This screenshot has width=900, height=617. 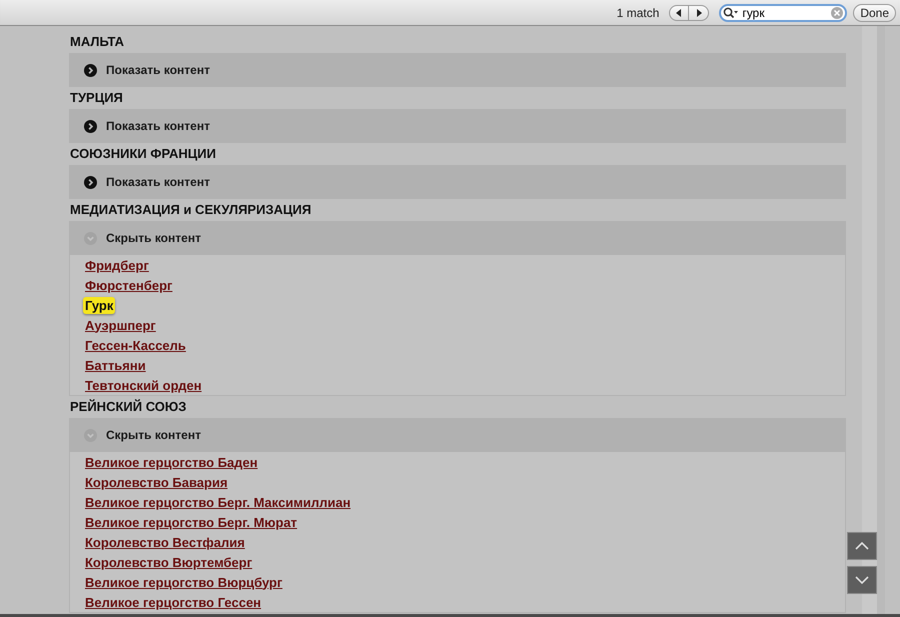 What do you see at coordinates (183, 582) in the screenshot?
I see `link: Великое герцогство Вюрцбург` at bounding box center [183, 582].